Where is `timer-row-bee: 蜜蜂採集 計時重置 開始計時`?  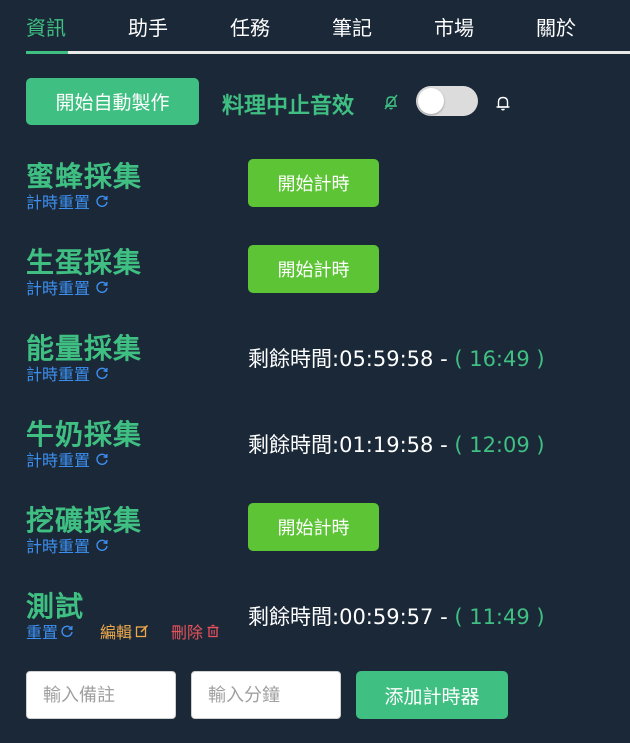
timer-row-bee: 蜜蜂採集 計時重置 開始計時 is located at coordinates (315, 195).